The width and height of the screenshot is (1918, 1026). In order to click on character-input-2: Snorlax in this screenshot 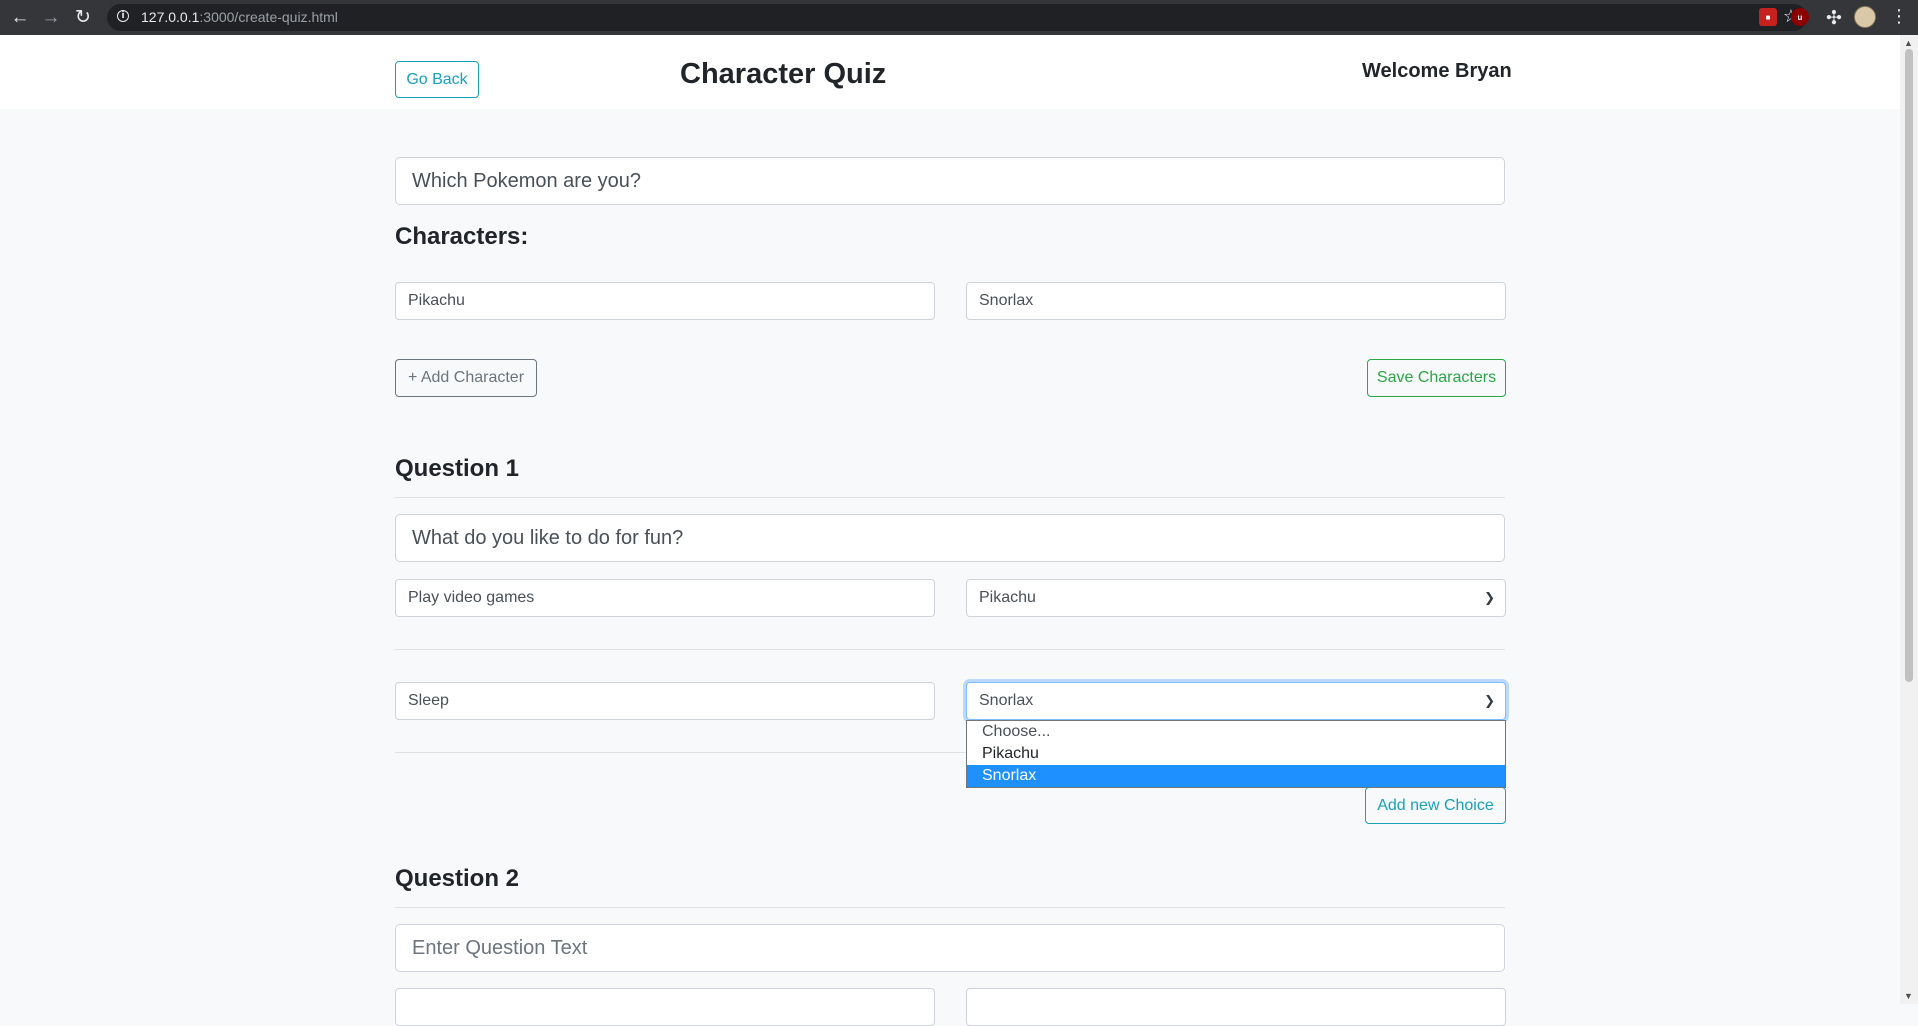, I will do `click(1236, 301)`.